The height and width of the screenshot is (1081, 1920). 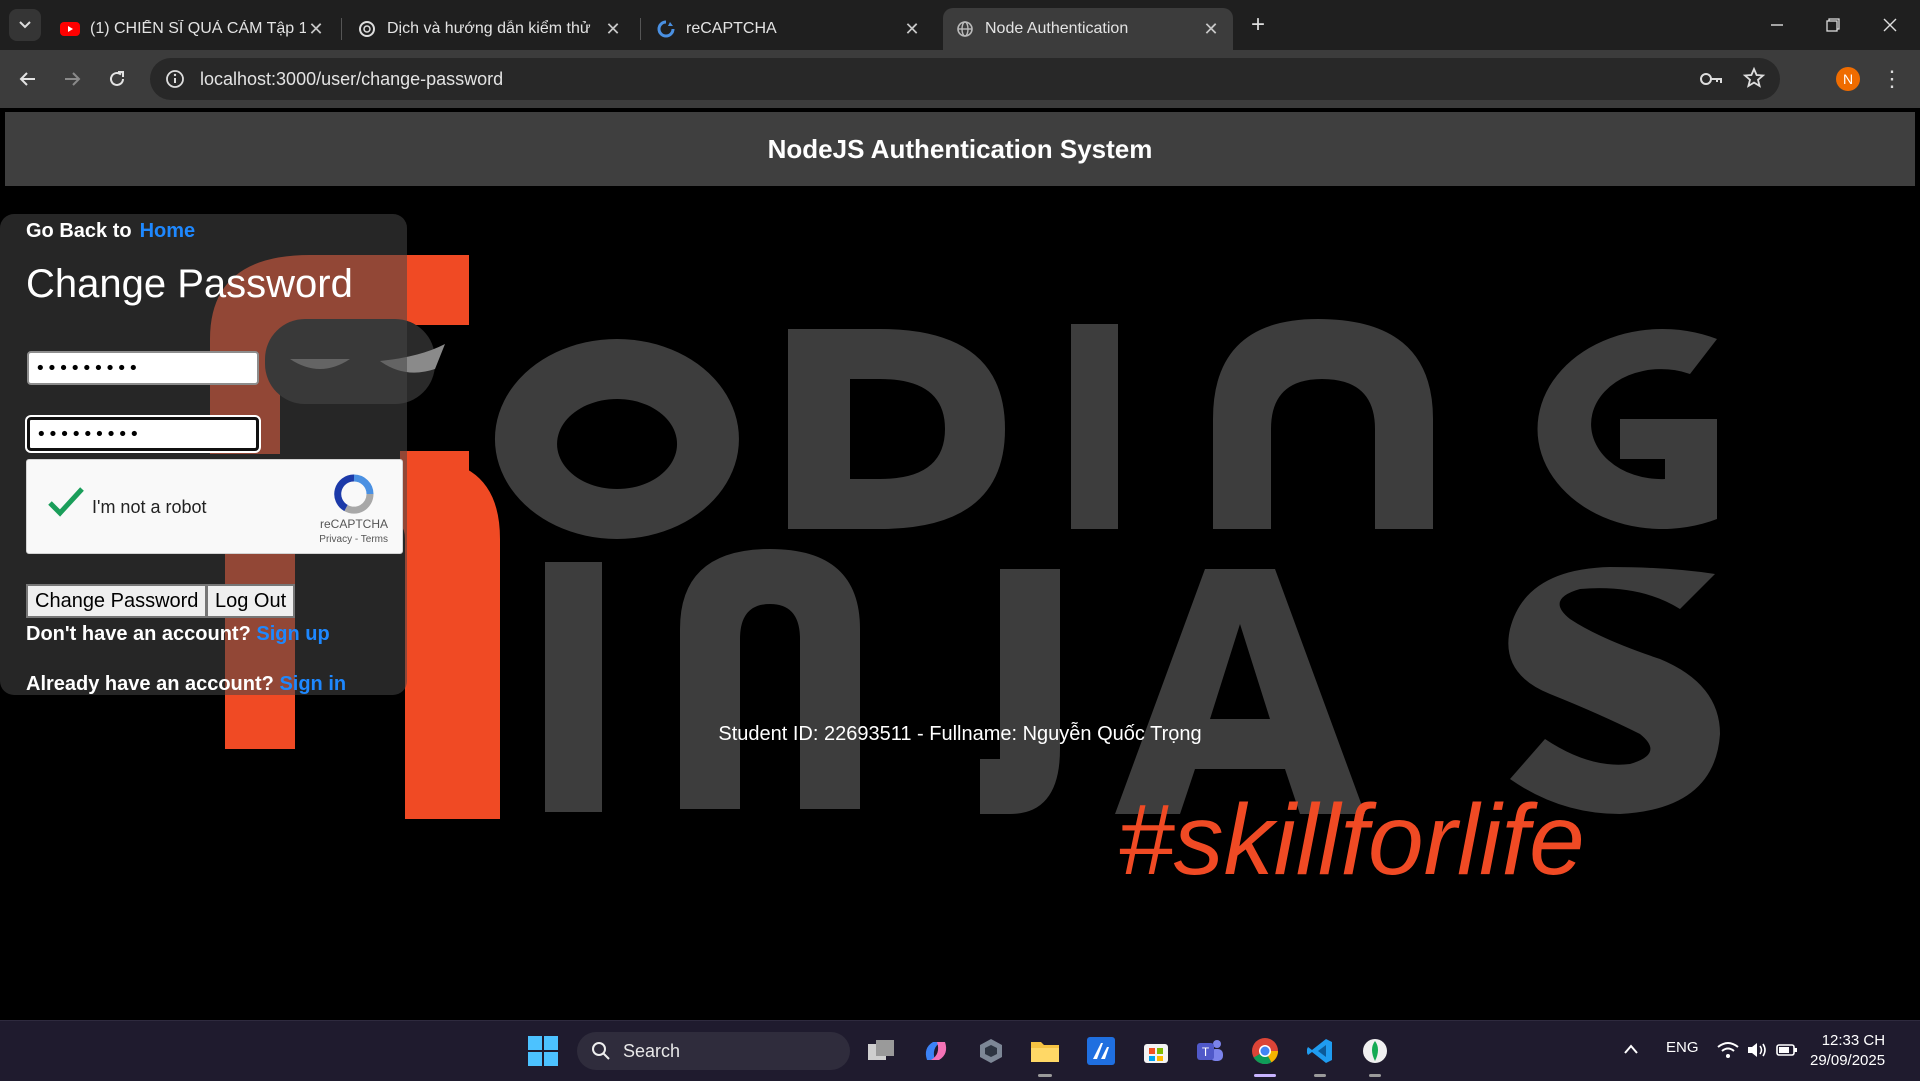 I want to click on copilot-icon, so click(x=936, y=1051).